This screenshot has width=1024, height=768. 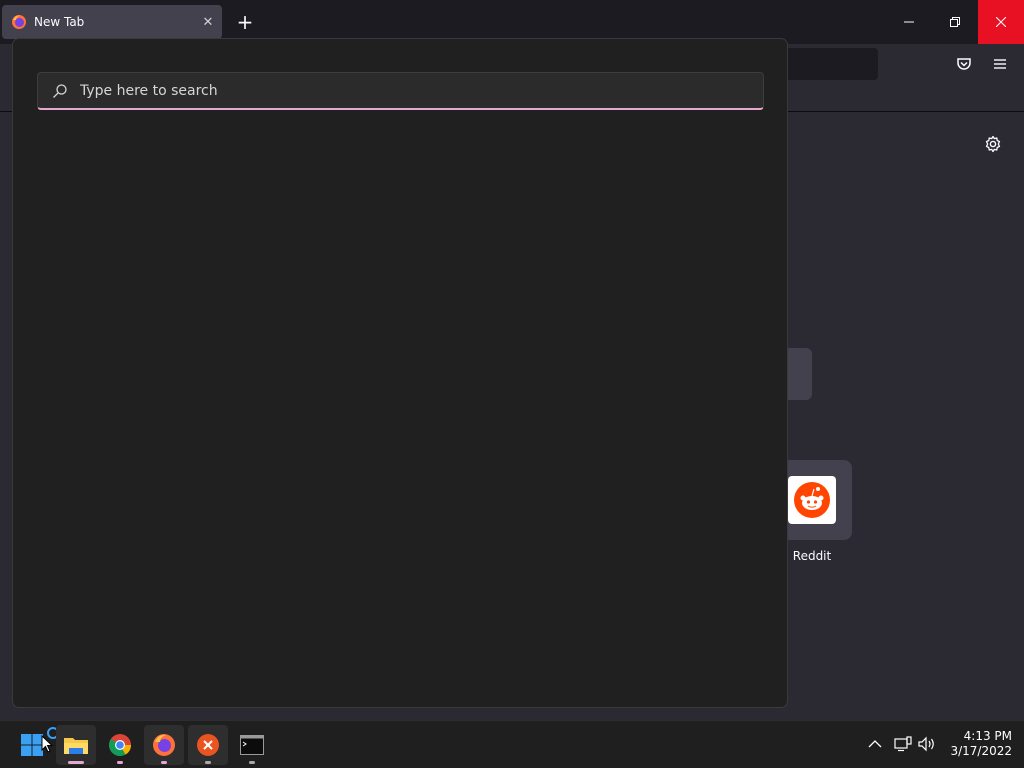 I want to click on taskbar-clock: 4:13 PM 3/17/2022, so click(x=978, y=744).